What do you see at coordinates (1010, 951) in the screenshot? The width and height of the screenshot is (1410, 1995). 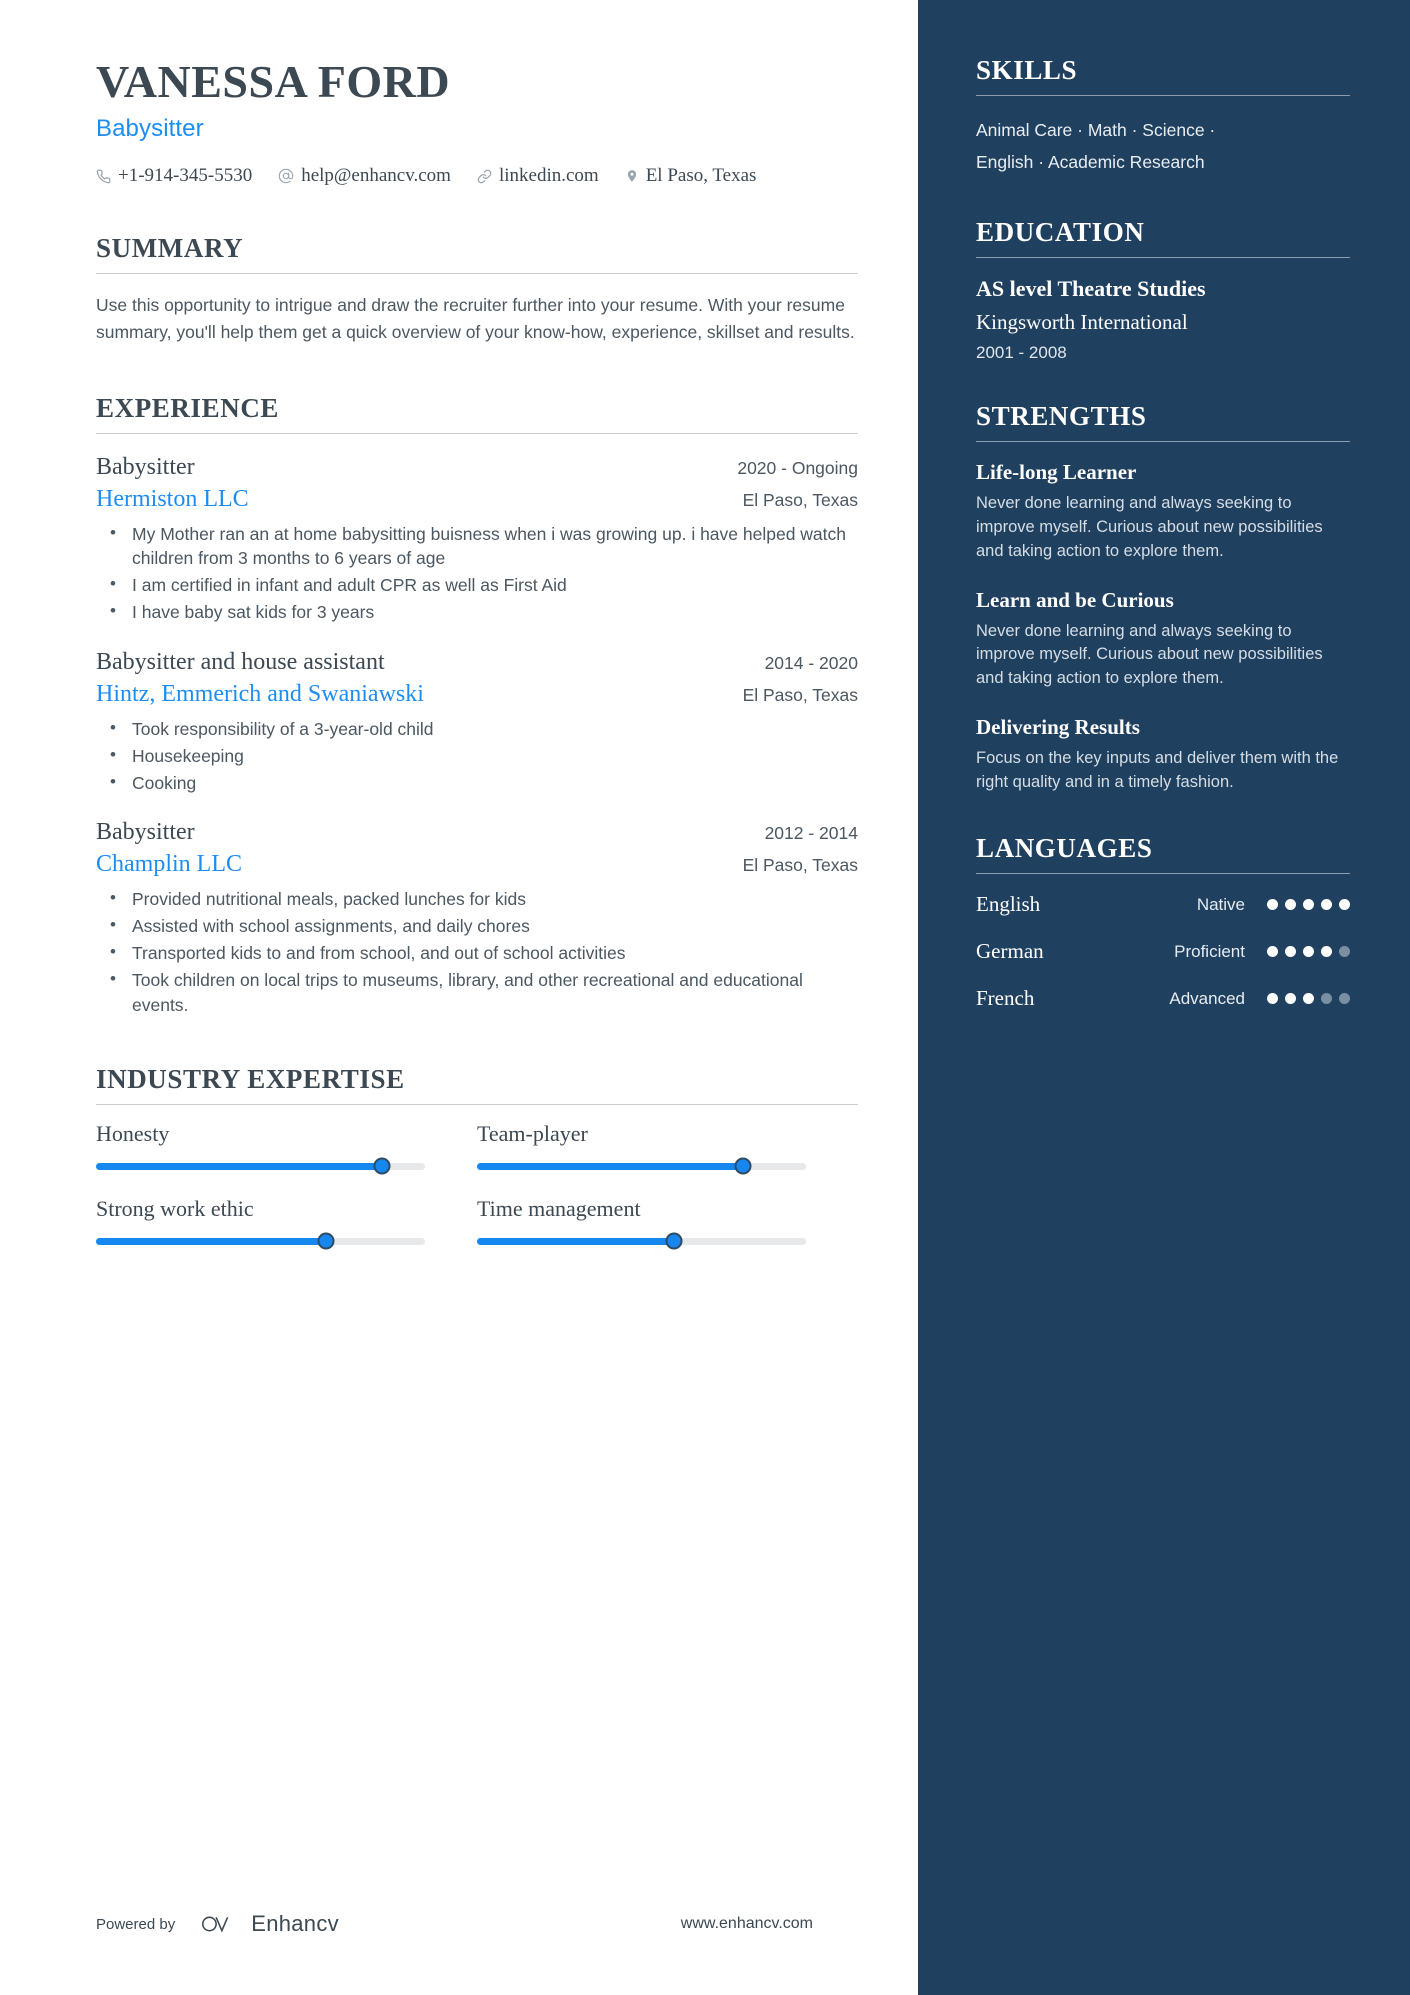 I see `language-name: German` at bounding box center [1010, 951].